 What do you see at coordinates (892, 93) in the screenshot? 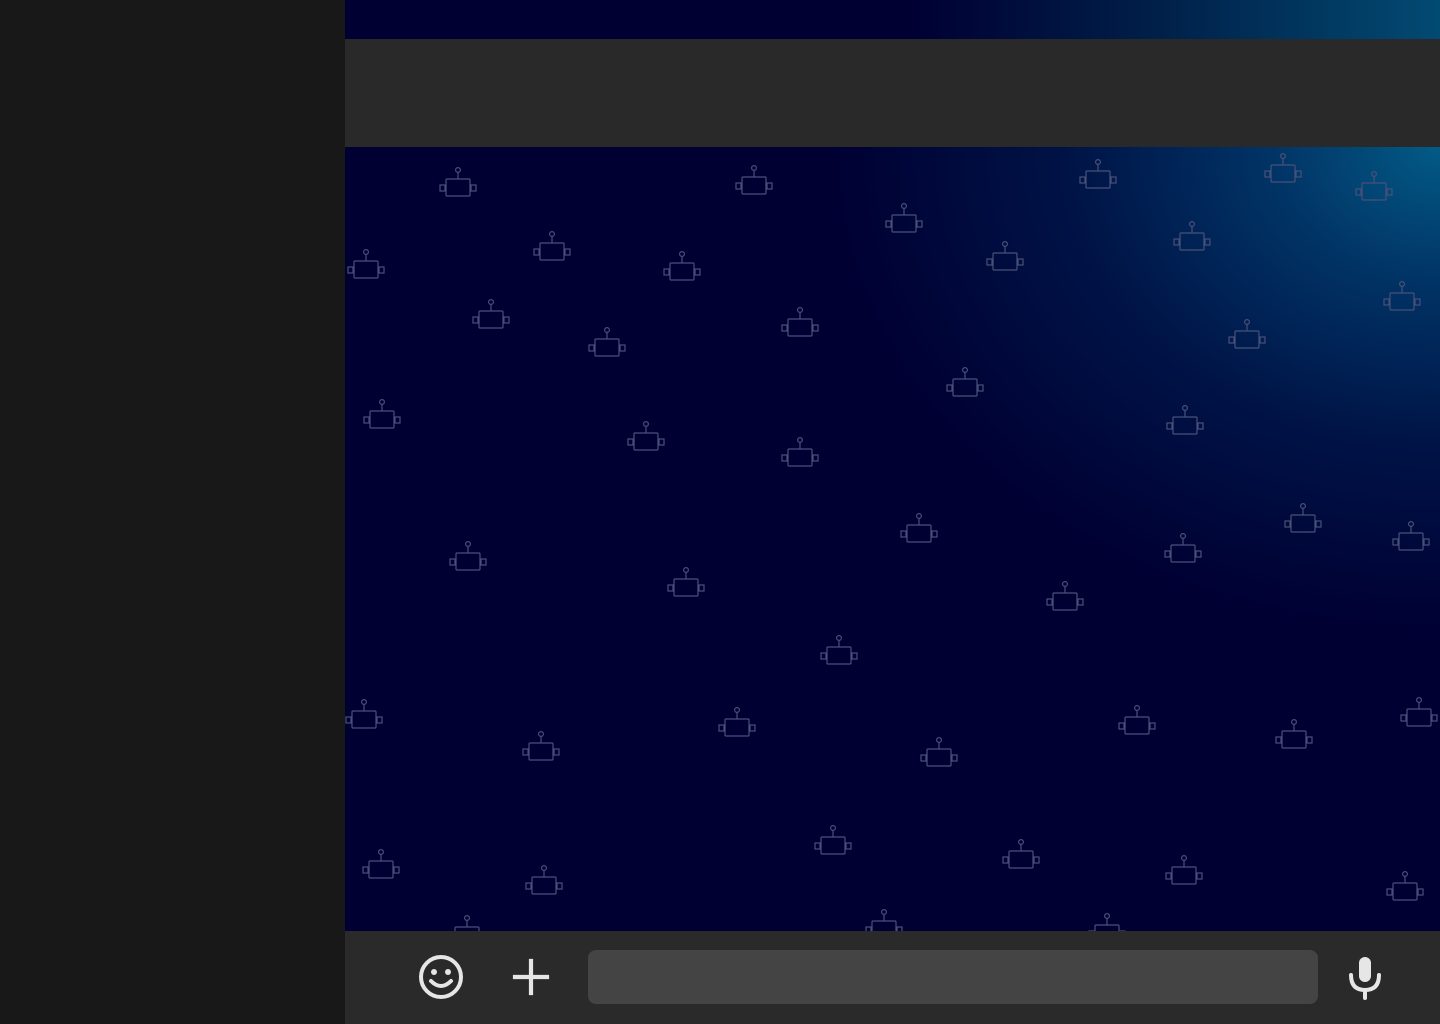
I see `chat-header` at bounding box center [892, 93].